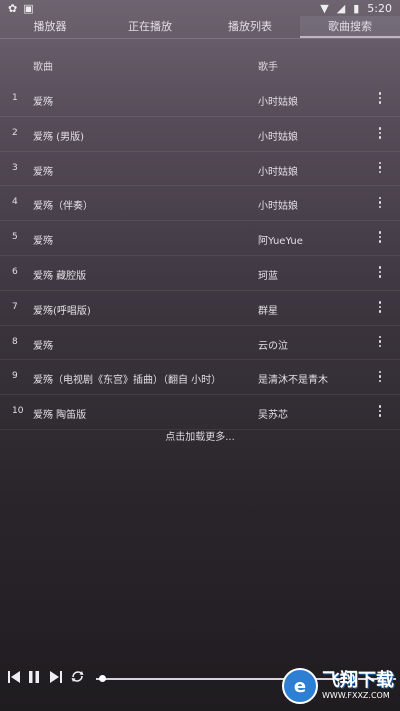  Describe the element at coordinates (200, 134) in the screenshot. I see `song-row: 2 爱殇 (男版) 小时姑娘` at that location.